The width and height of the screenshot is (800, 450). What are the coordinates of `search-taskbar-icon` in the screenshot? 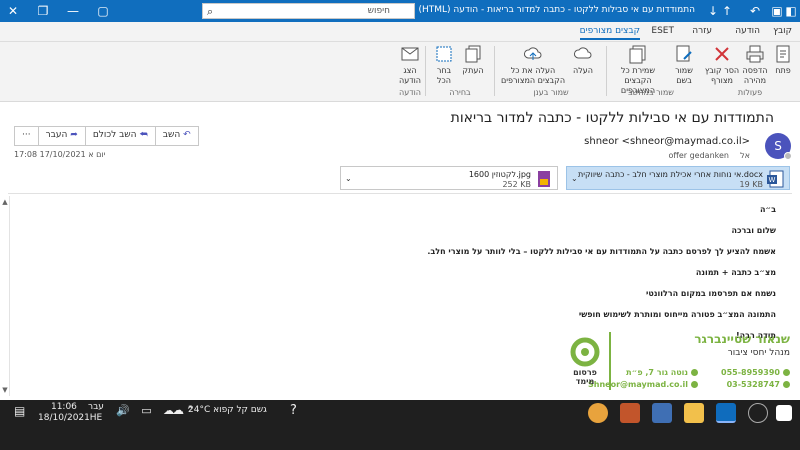 It's located at (758, 413).